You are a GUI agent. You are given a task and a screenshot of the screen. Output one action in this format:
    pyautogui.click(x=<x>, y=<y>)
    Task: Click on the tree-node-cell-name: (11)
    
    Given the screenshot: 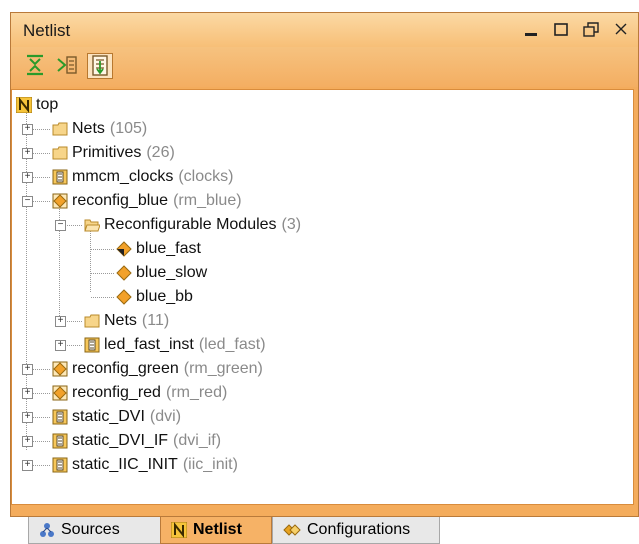 What is the action you would take?
    pyautogui.click(x=155, y=320)
    